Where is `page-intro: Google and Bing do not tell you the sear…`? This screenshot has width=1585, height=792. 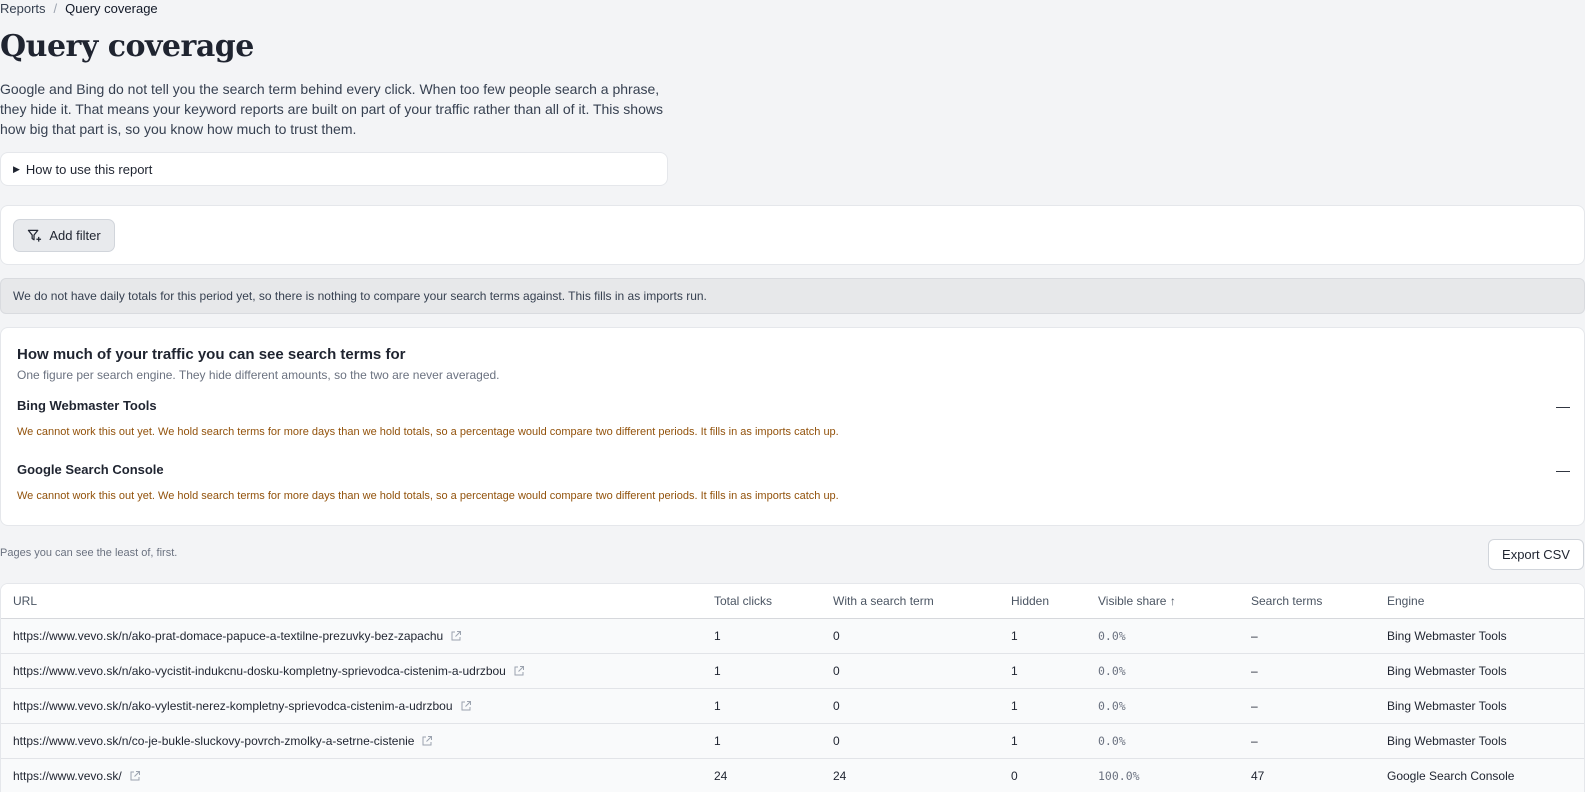 page-intro: Google and Bing do not tell you the sear… is located at coordinates (331, 109).